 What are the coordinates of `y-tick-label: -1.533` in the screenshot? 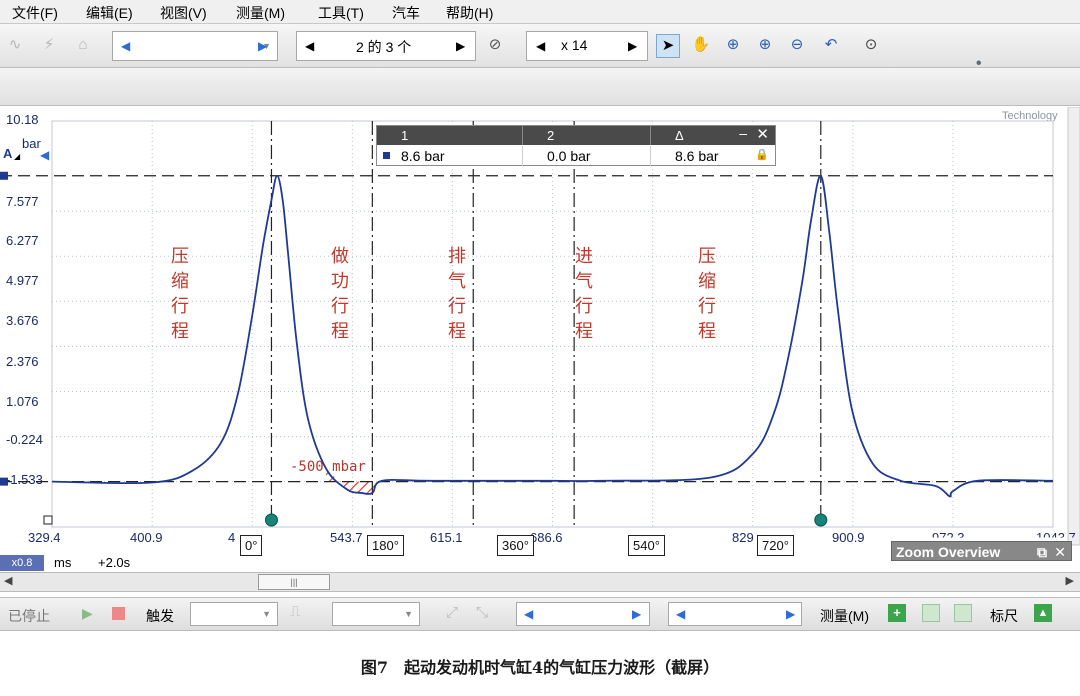 It's located at (24, 479).